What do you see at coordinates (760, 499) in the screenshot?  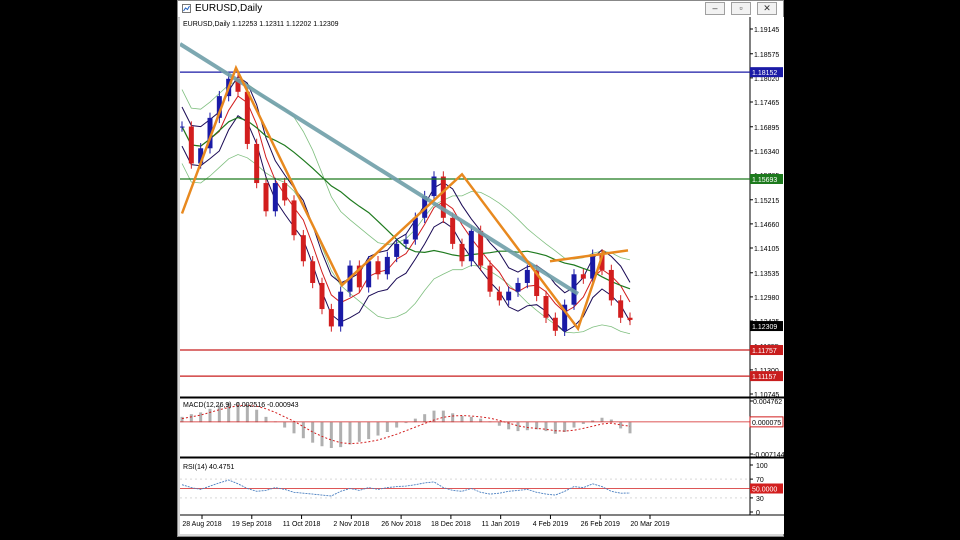 I see `rsi-tick-label: 30` at bounding box center [760, 499].